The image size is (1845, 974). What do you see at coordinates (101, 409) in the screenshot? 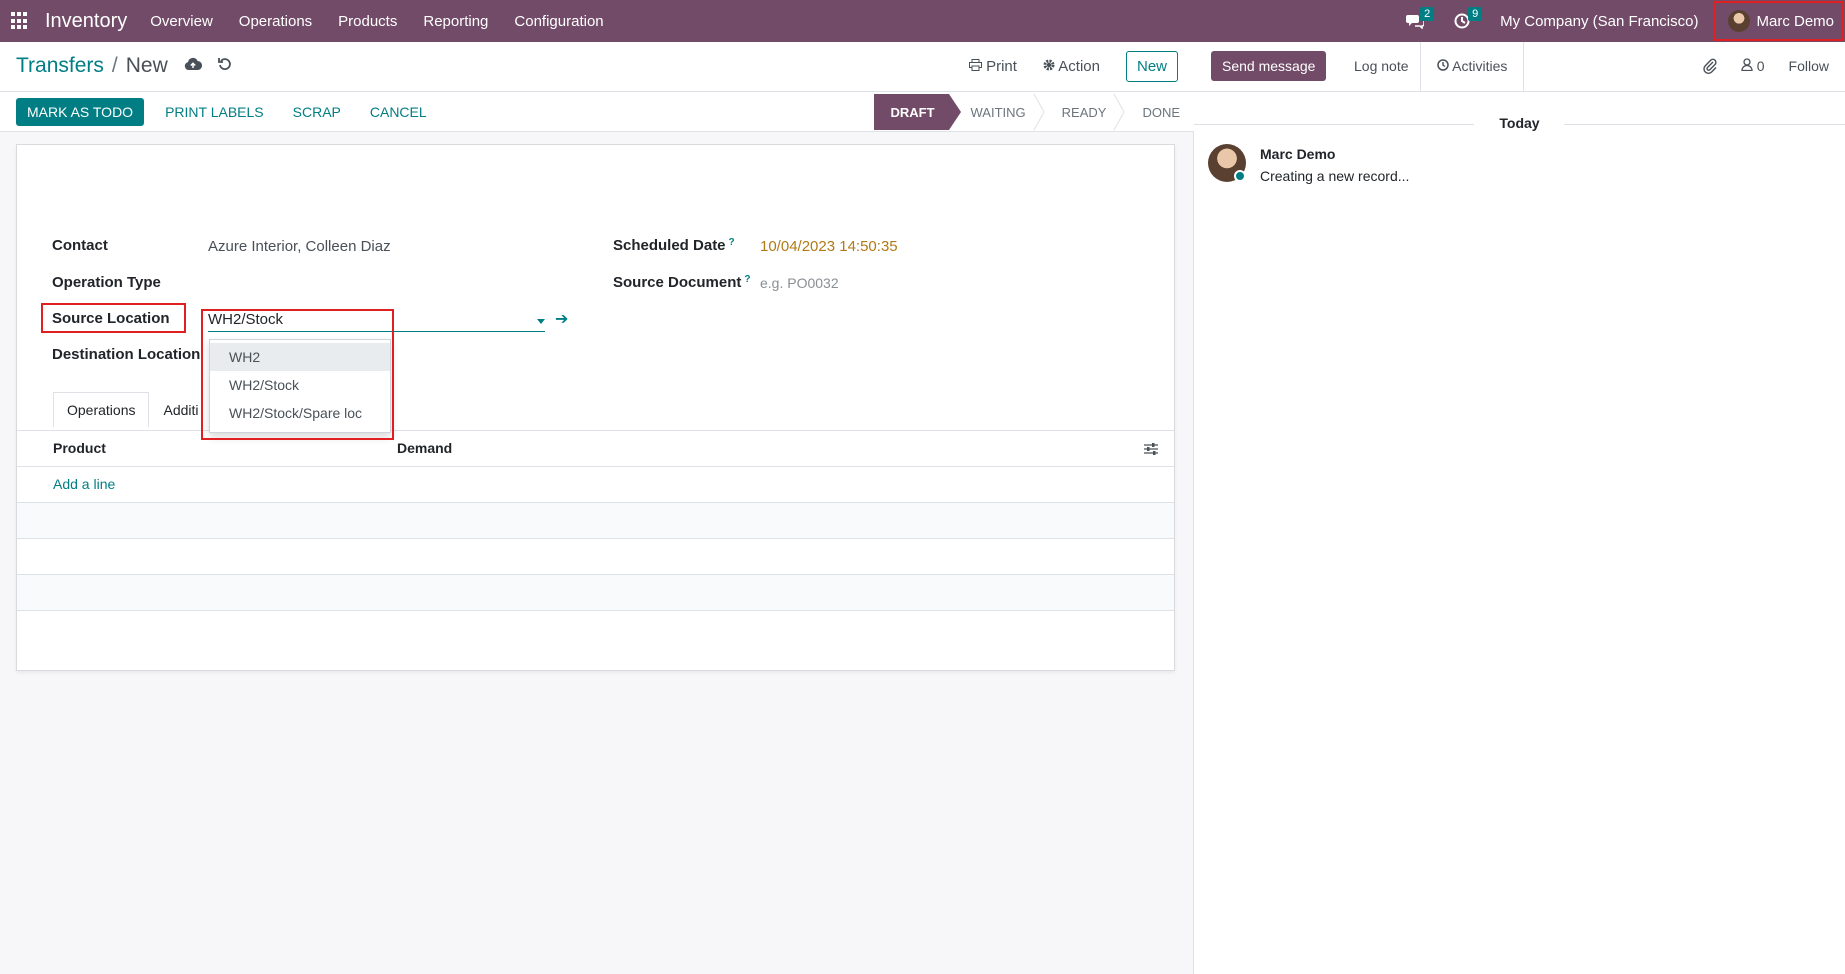
I see `tab-operations: Operations` at bounding box center [101, 409].